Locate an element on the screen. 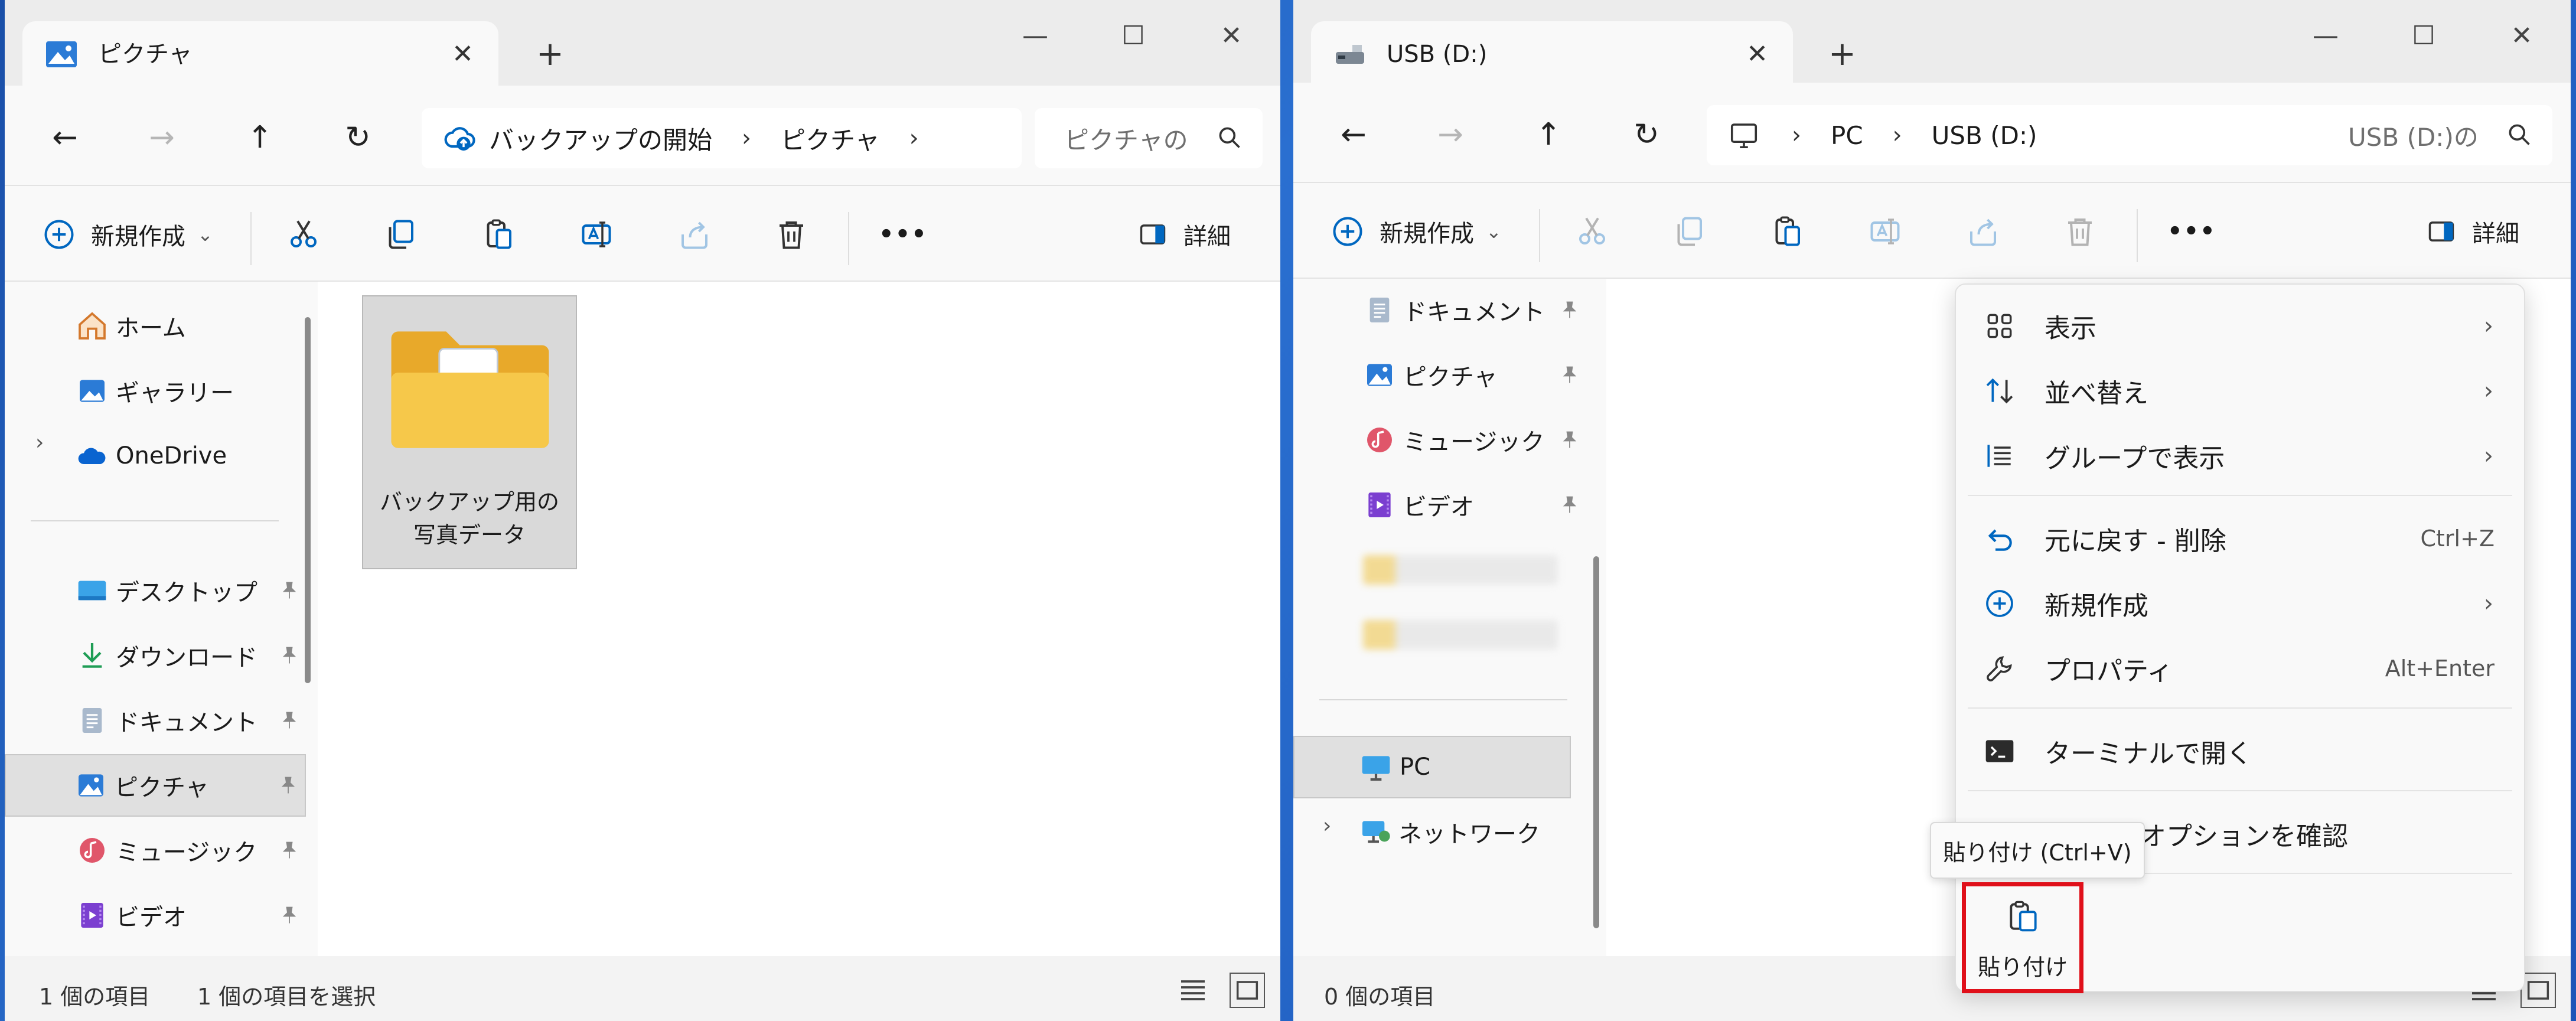  tab-usb: USB (D:) ✕ is located at coordinates (1552, 53).